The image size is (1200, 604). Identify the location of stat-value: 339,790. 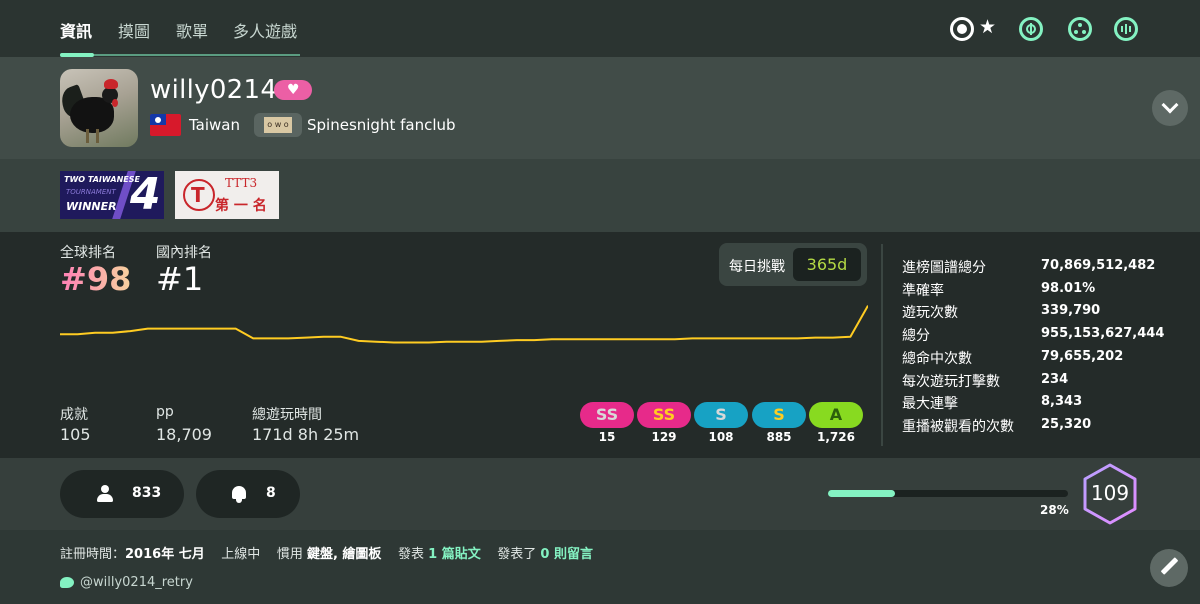
(1071, 311).